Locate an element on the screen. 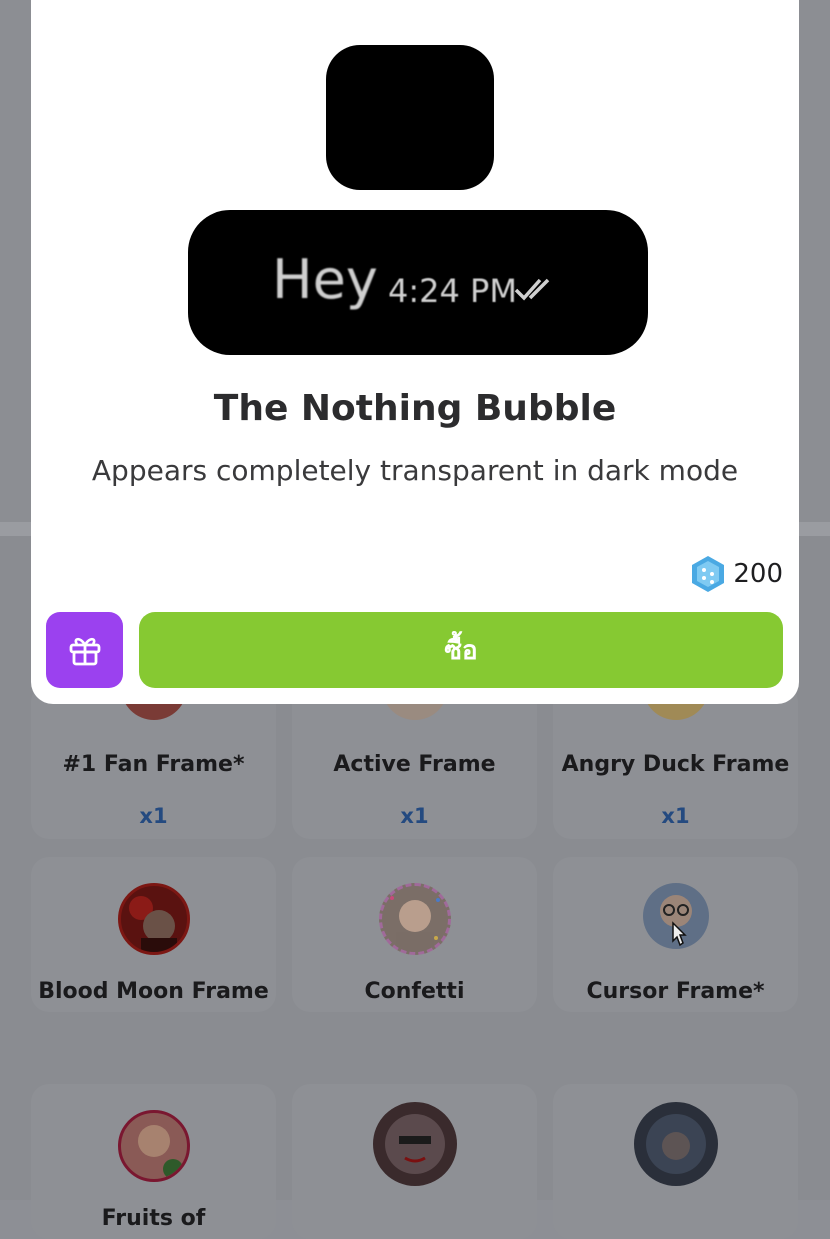 This screenshot has height=1239, width=830. item-card: #1 Fan Frame* x1 is located at coordinates (153, 761).